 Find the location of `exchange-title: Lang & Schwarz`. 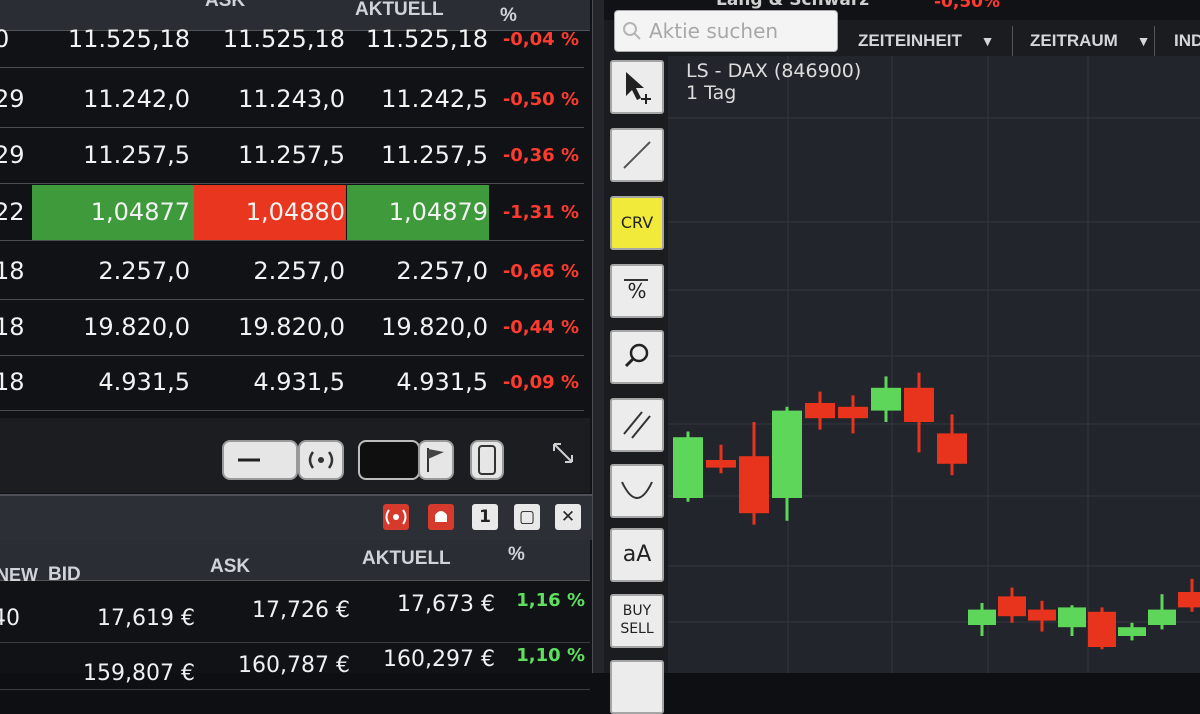

exchange-title: Lang & Schwarz is located at coordinates (793, 5).